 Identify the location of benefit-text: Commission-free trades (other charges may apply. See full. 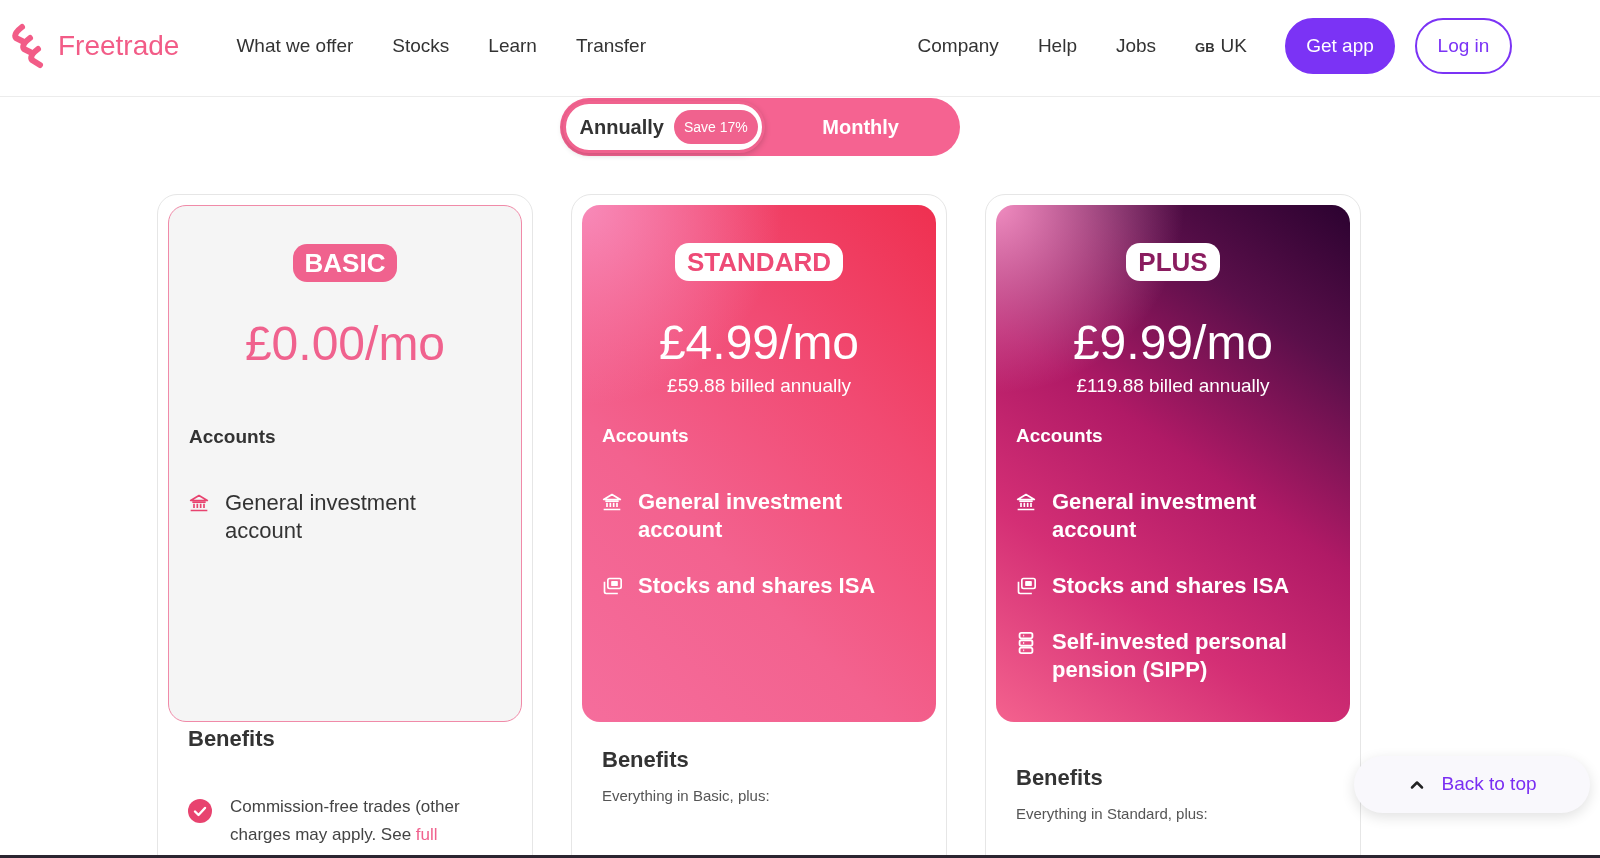
(345, 821).